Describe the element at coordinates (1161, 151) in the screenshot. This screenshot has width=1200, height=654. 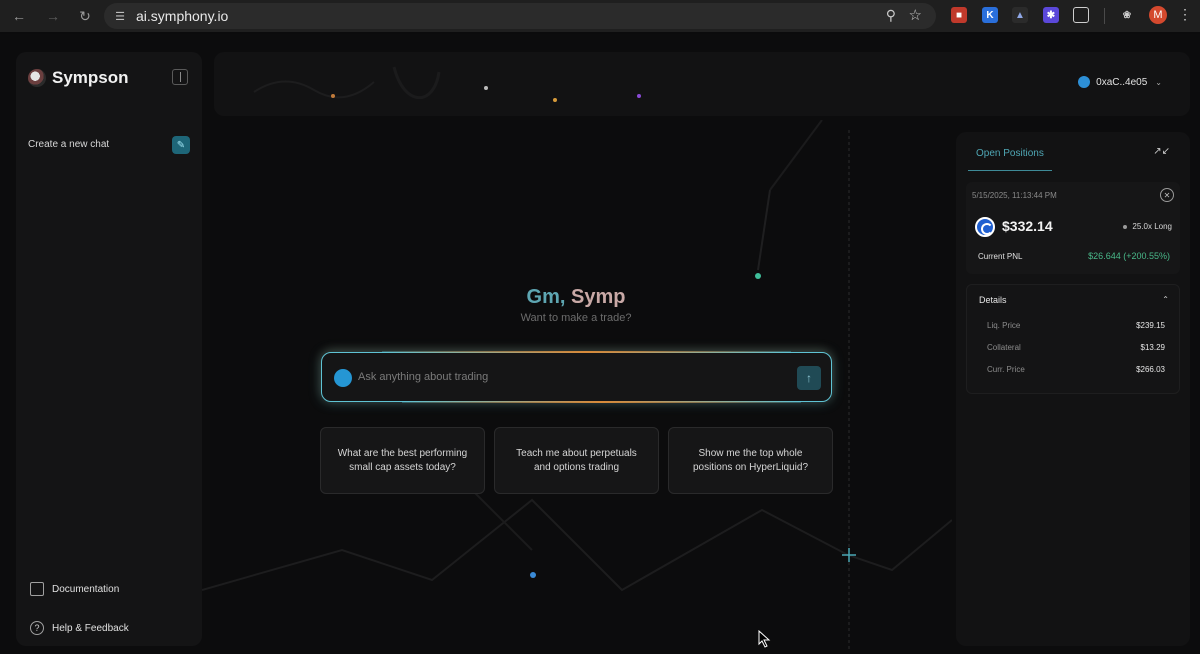
I see `minimize-icon: ↗↙` at that location.